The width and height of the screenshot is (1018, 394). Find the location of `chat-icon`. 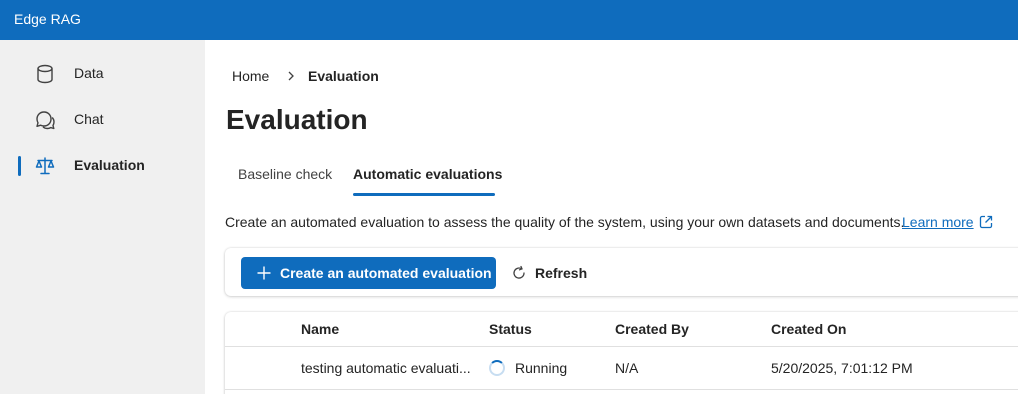

chat-icon is located at coordinates (45, 120).